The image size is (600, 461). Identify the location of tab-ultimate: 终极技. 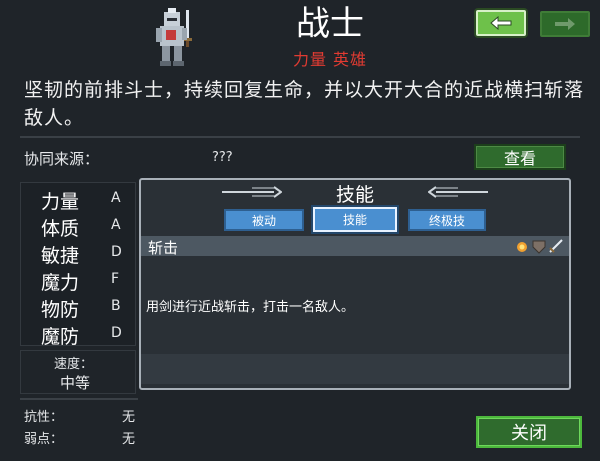
(447, 220).